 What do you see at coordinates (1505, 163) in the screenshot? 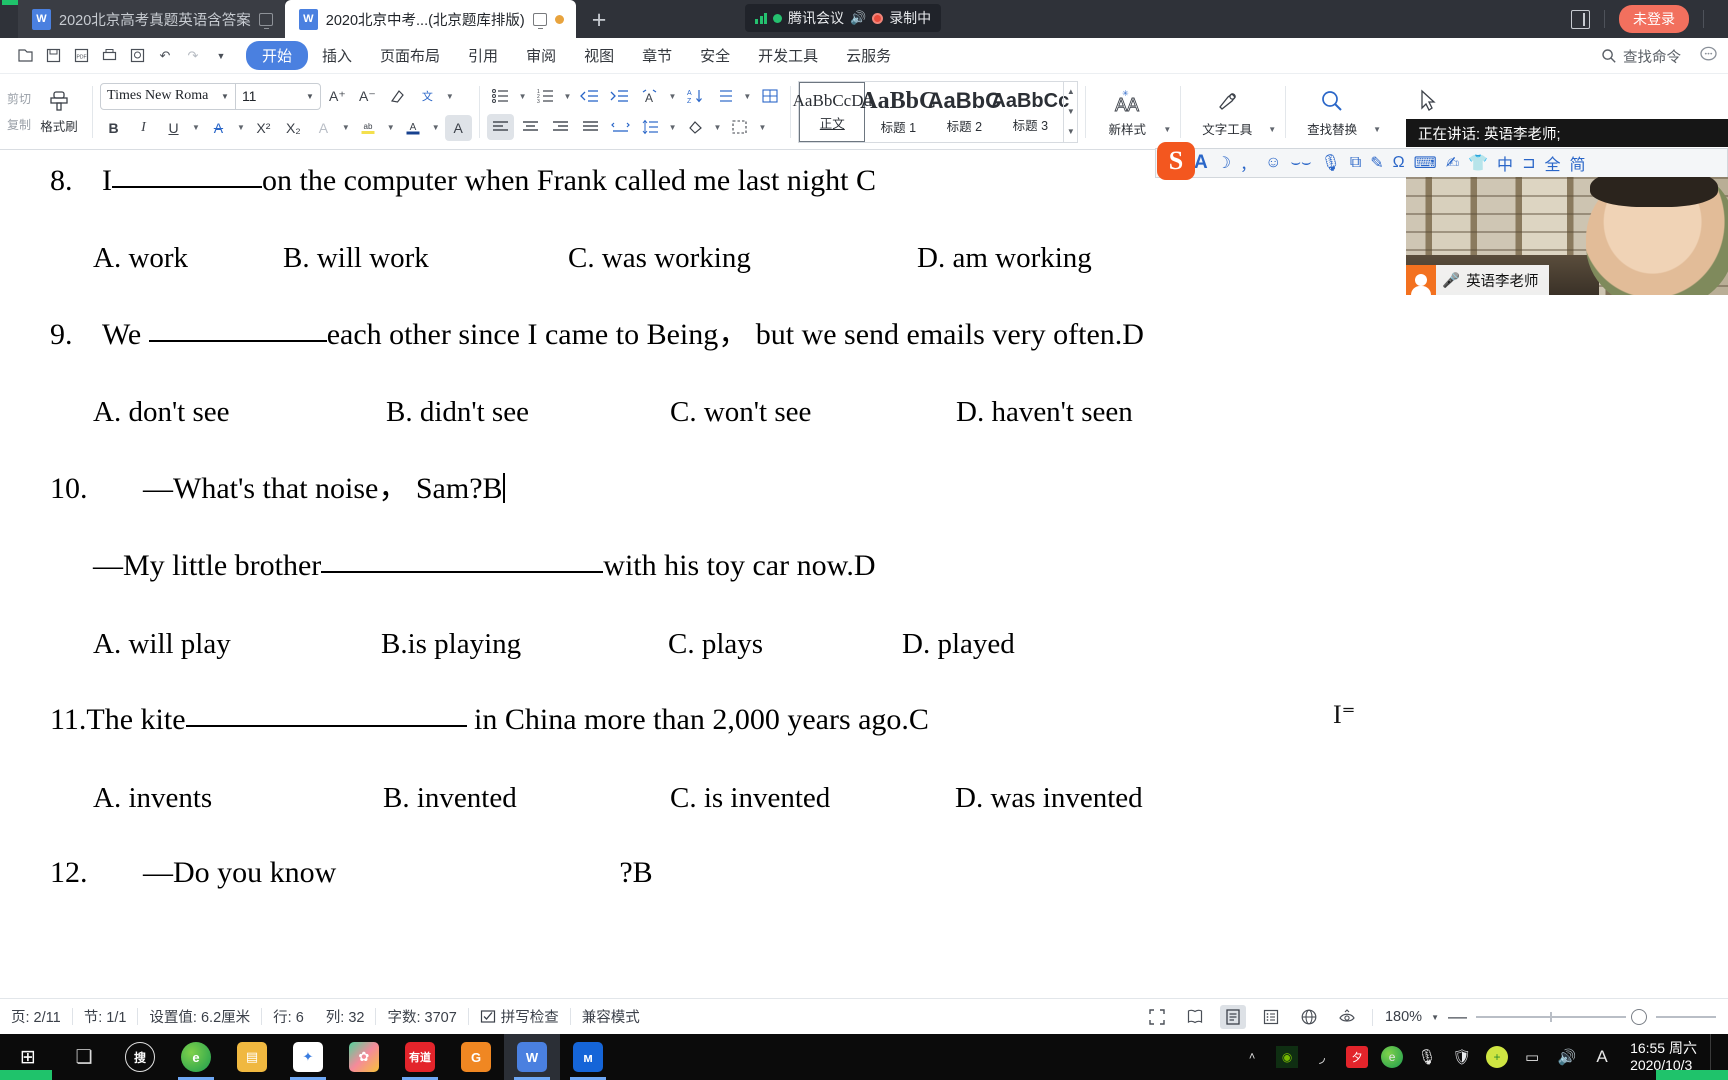
I see `translate-icon: 中` at bounding box center [1505, 163].